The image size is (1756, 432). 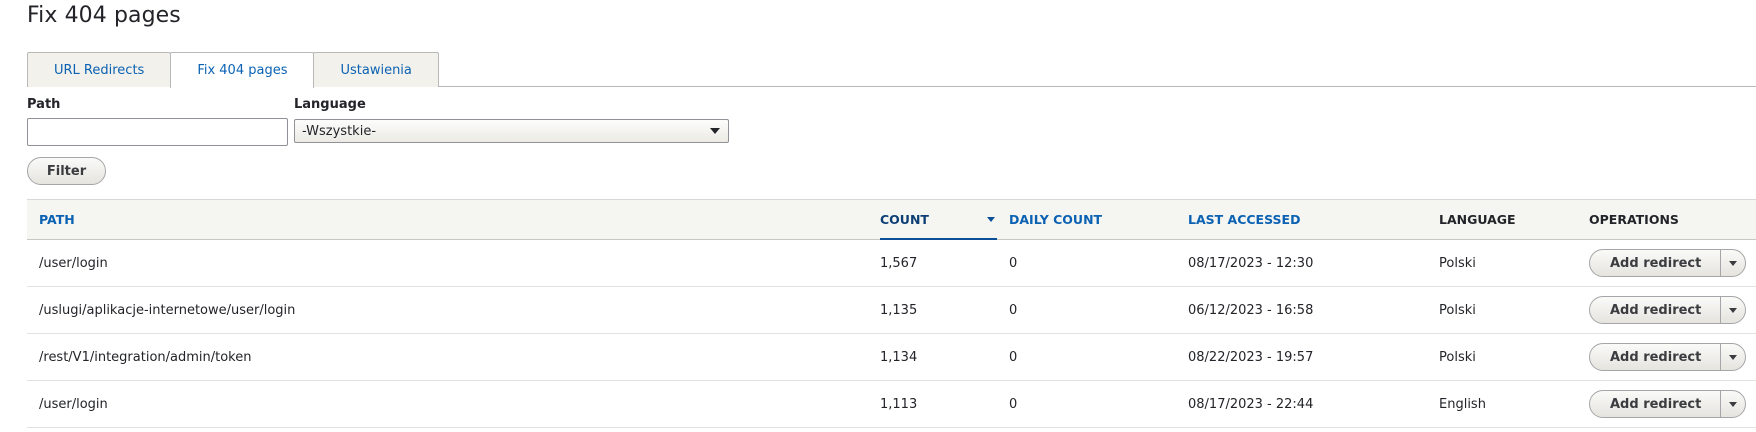 I want to click on cell-count: 1,134, so click(x=899, y=357).